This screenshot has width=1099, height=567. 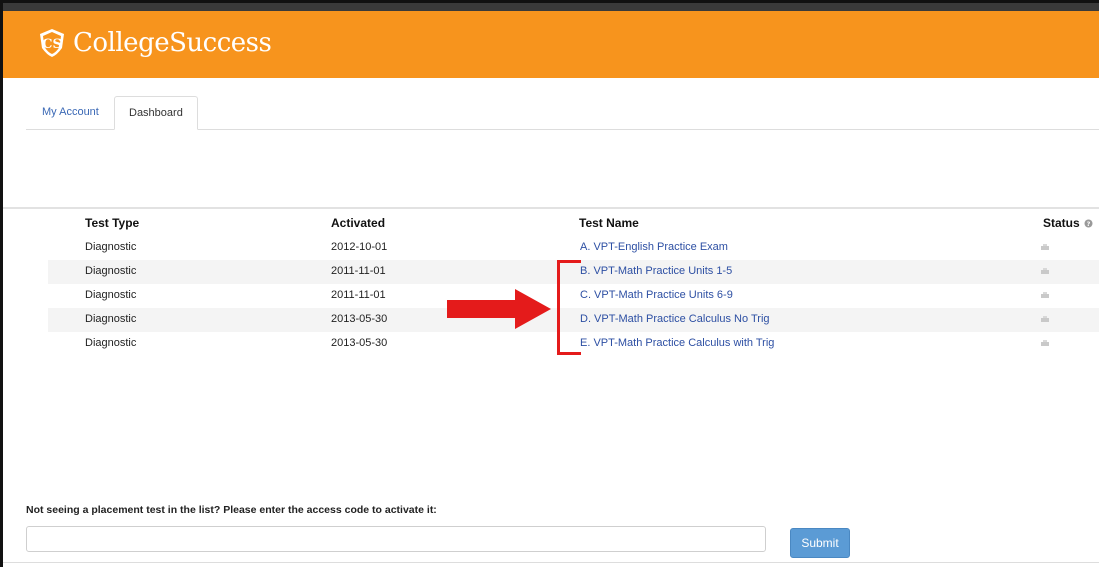 I want to click on column-header-activated: Activated, so click(x=358, y=223).